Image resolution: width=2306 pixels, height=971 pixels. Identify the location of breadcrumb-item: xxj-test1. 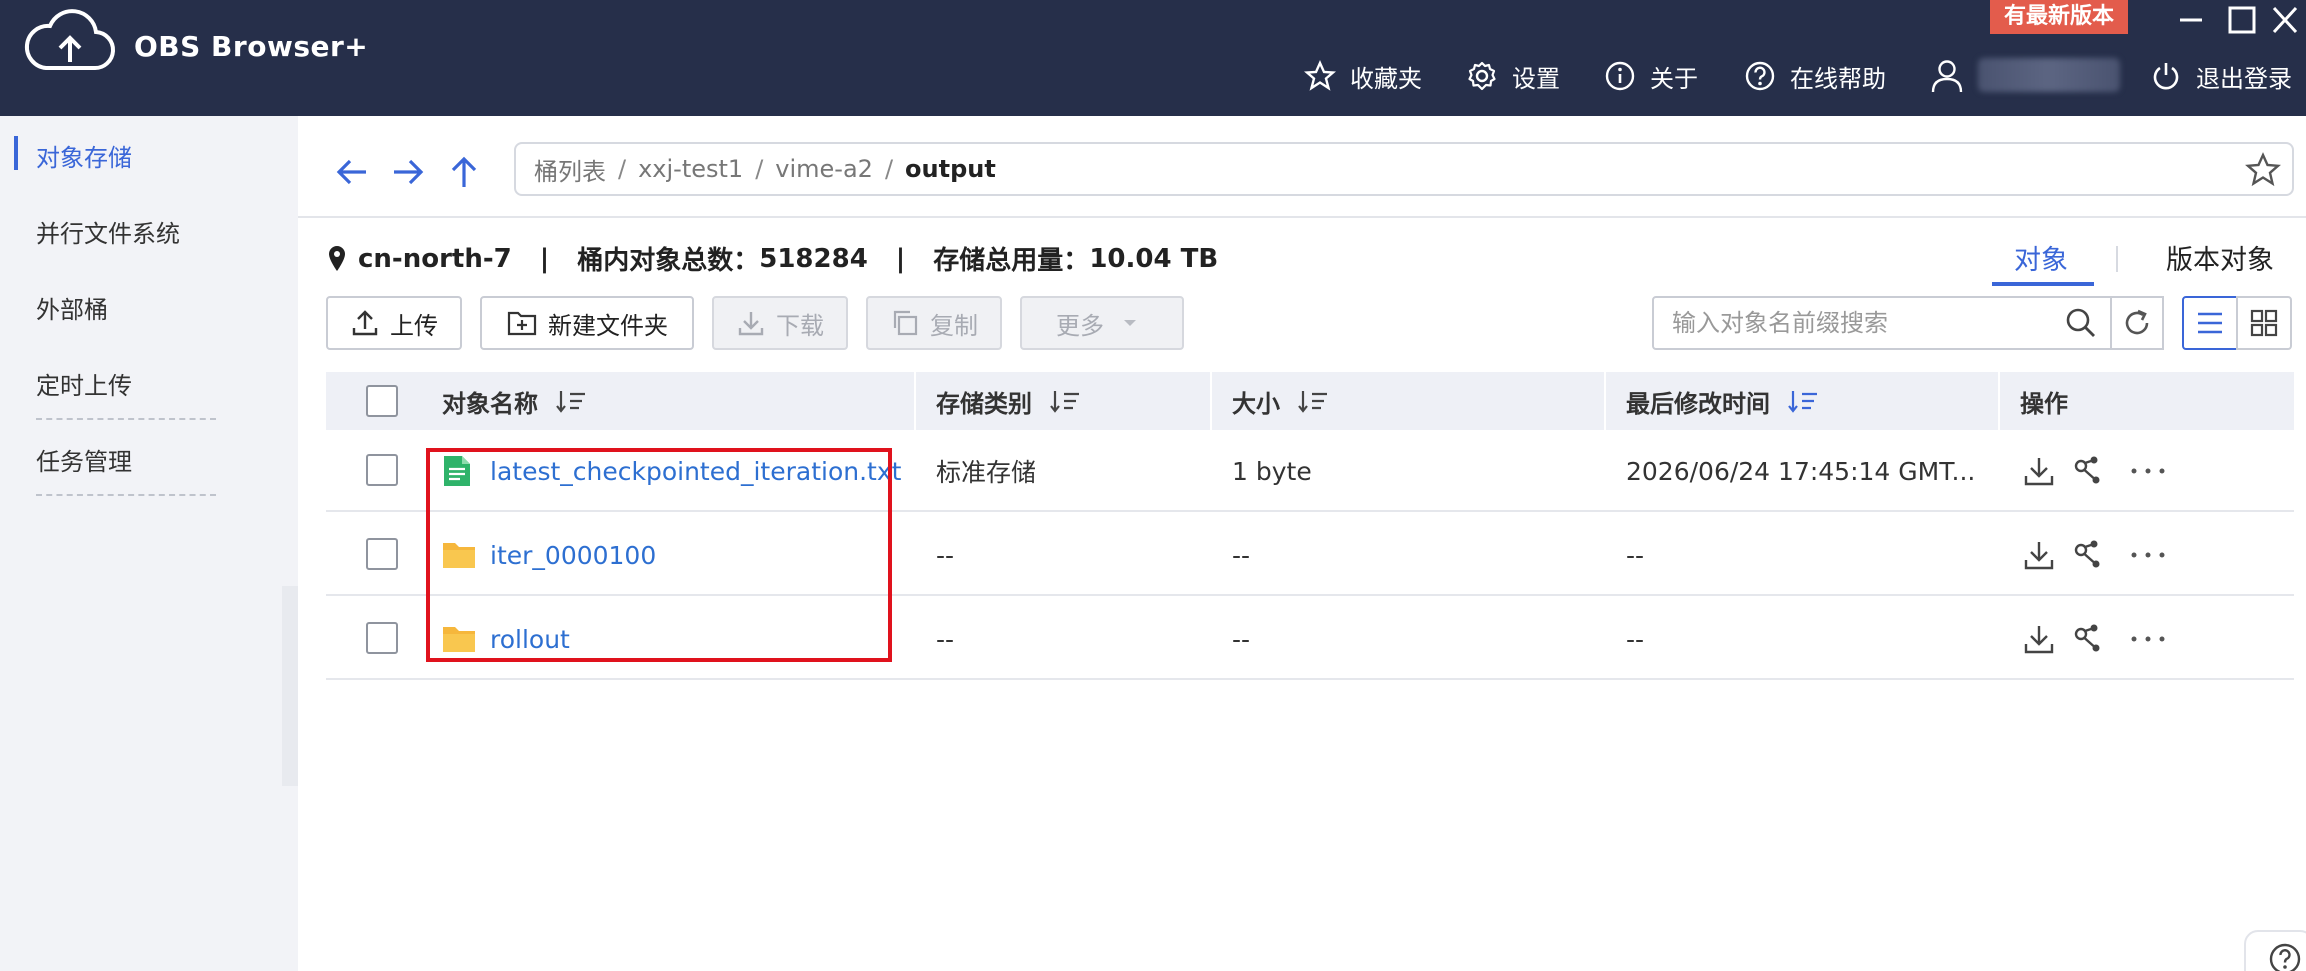
(690, 169).